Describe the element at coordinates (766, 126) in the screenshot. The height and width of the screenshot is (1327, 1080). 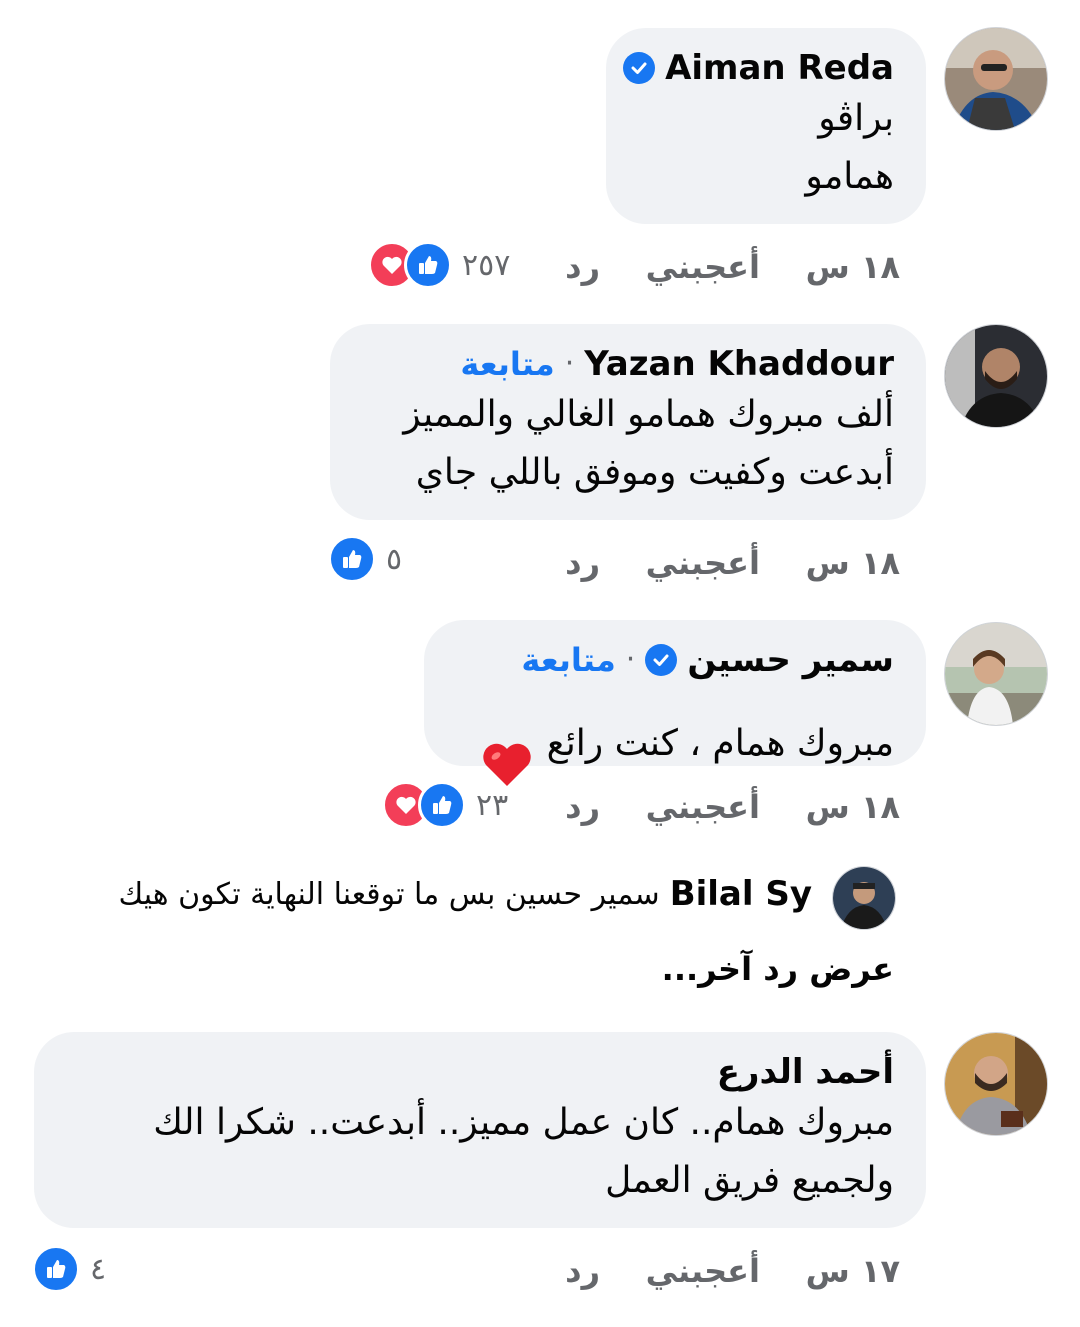
I see `comment-bubble: Aiman Reda براڤو همامو` at that location.